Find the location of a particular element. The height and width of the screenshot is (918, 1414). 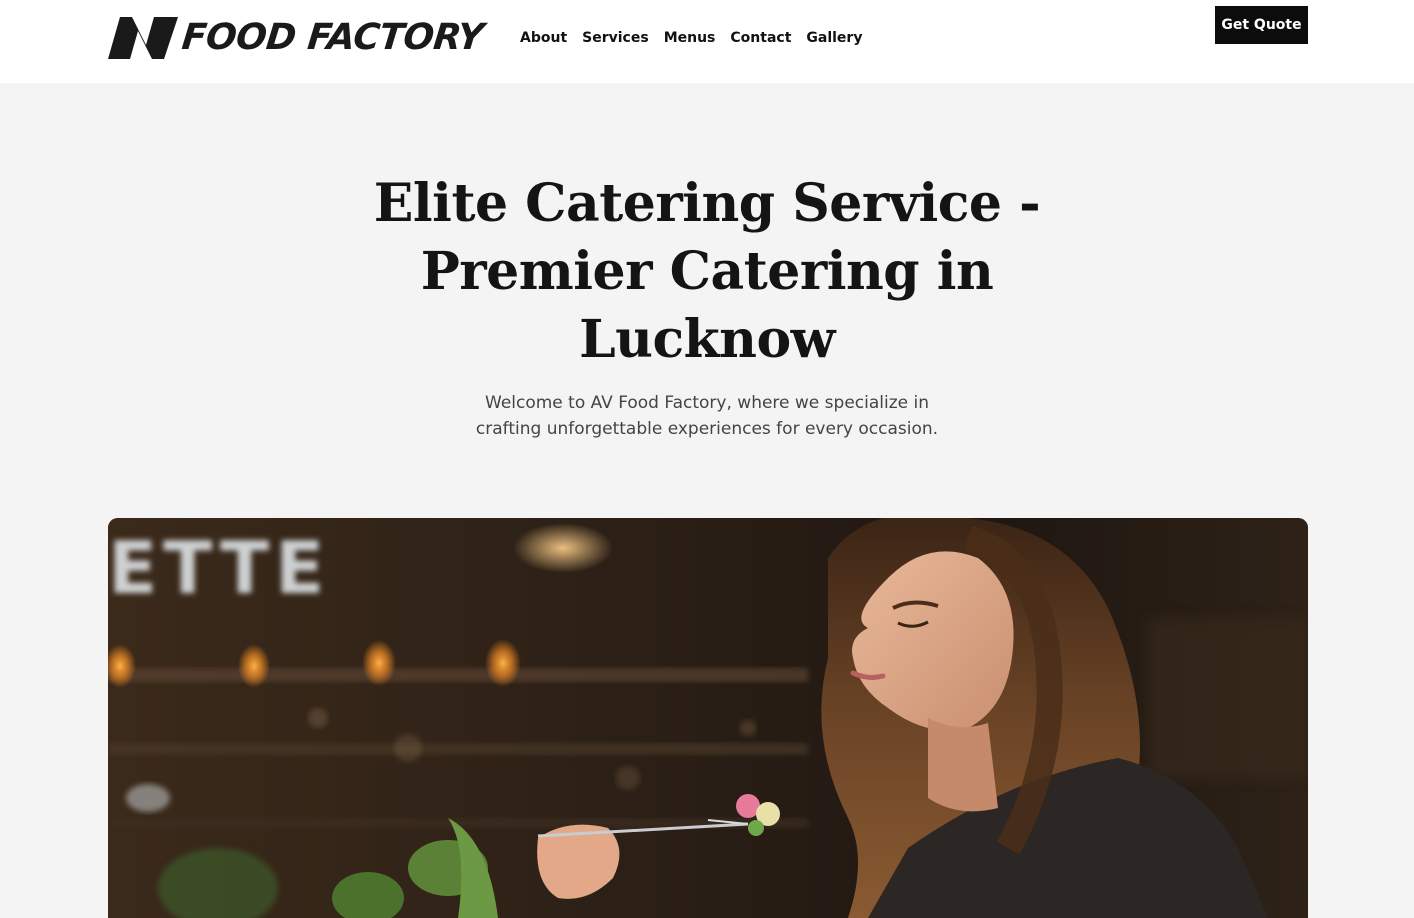

neon-sign-text: ETTE is located at coordinates (219, 568).